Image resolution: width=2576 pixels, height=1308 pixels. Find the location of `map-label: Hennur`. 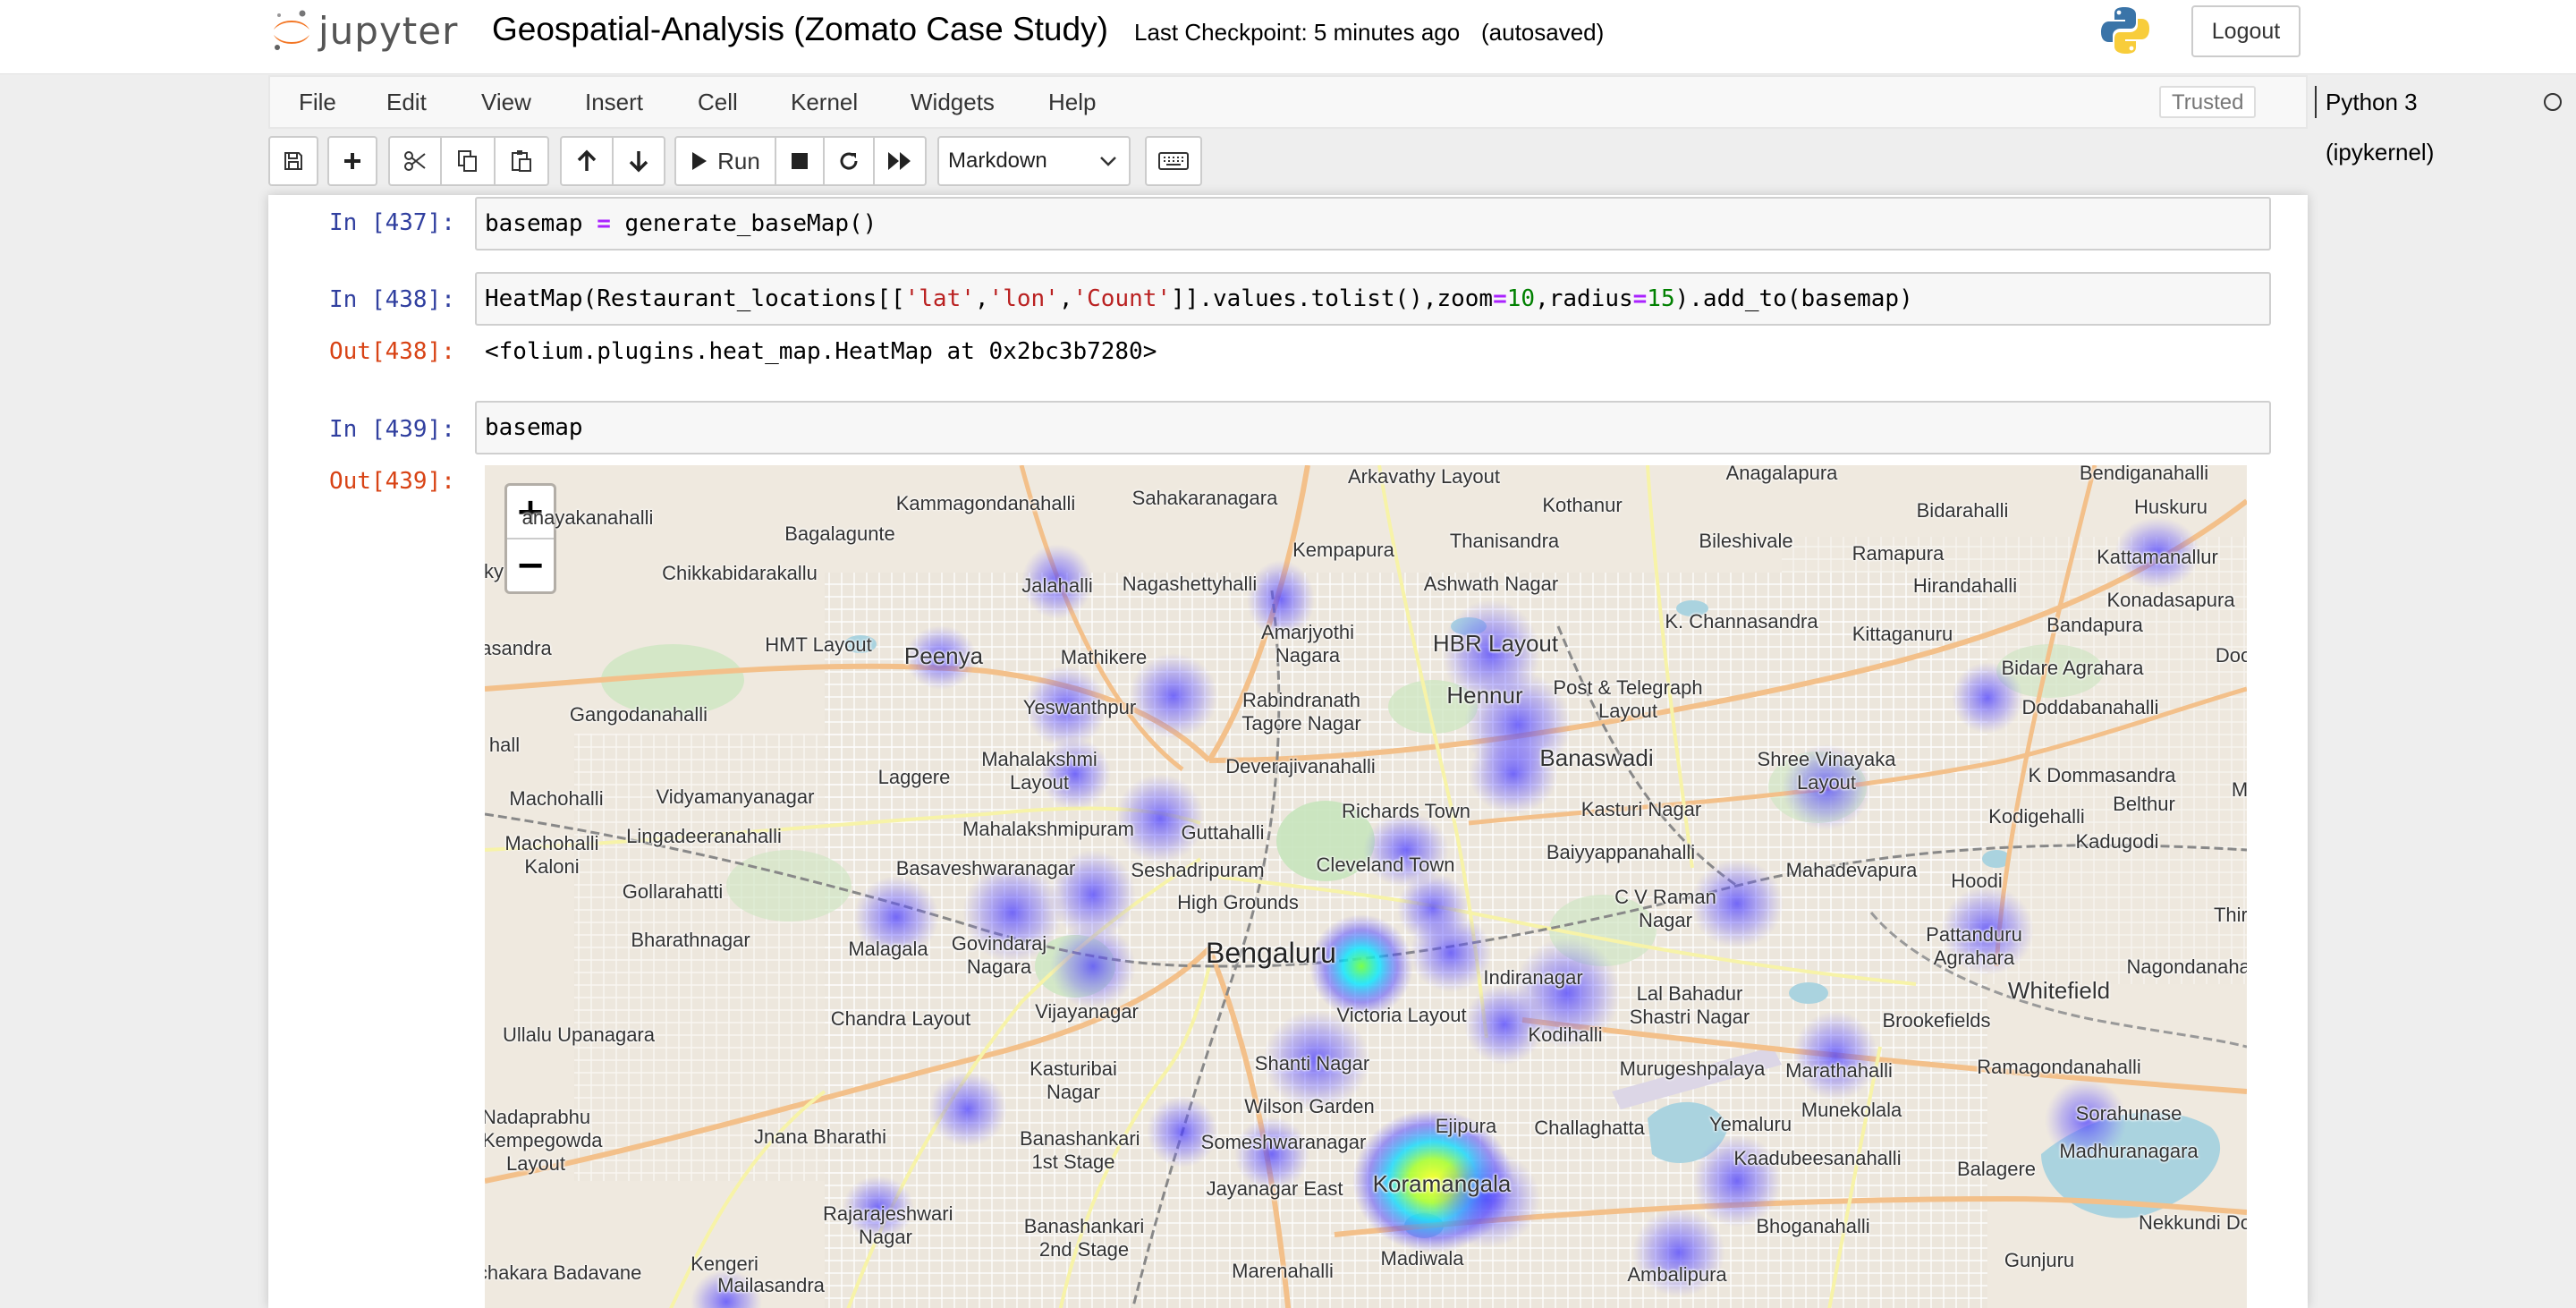

map-label: Hennur is located at coordinates (1484, 695).